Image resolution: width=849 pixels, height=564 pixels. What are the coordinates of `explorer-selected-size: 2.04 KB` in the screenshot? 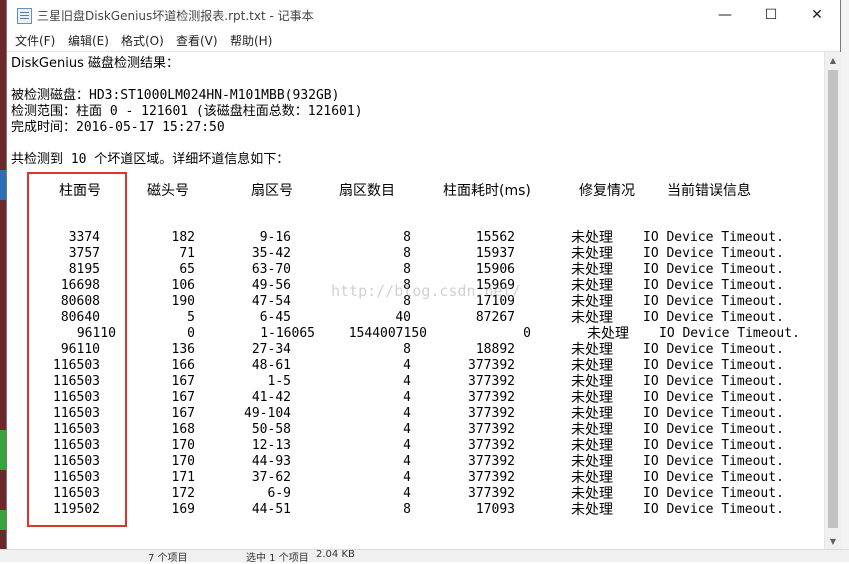 It's located at (335, 554).